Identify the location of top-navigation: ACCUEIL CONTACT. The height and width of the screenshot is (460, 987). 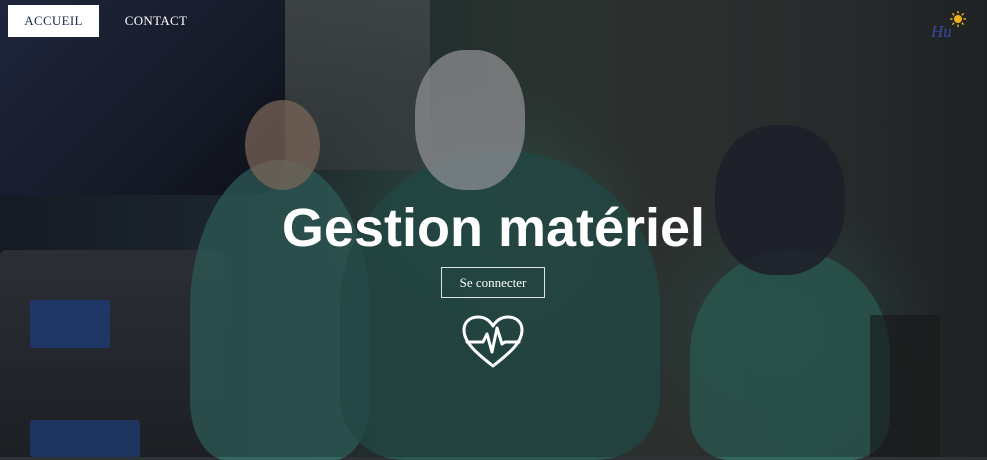
(106, 21).